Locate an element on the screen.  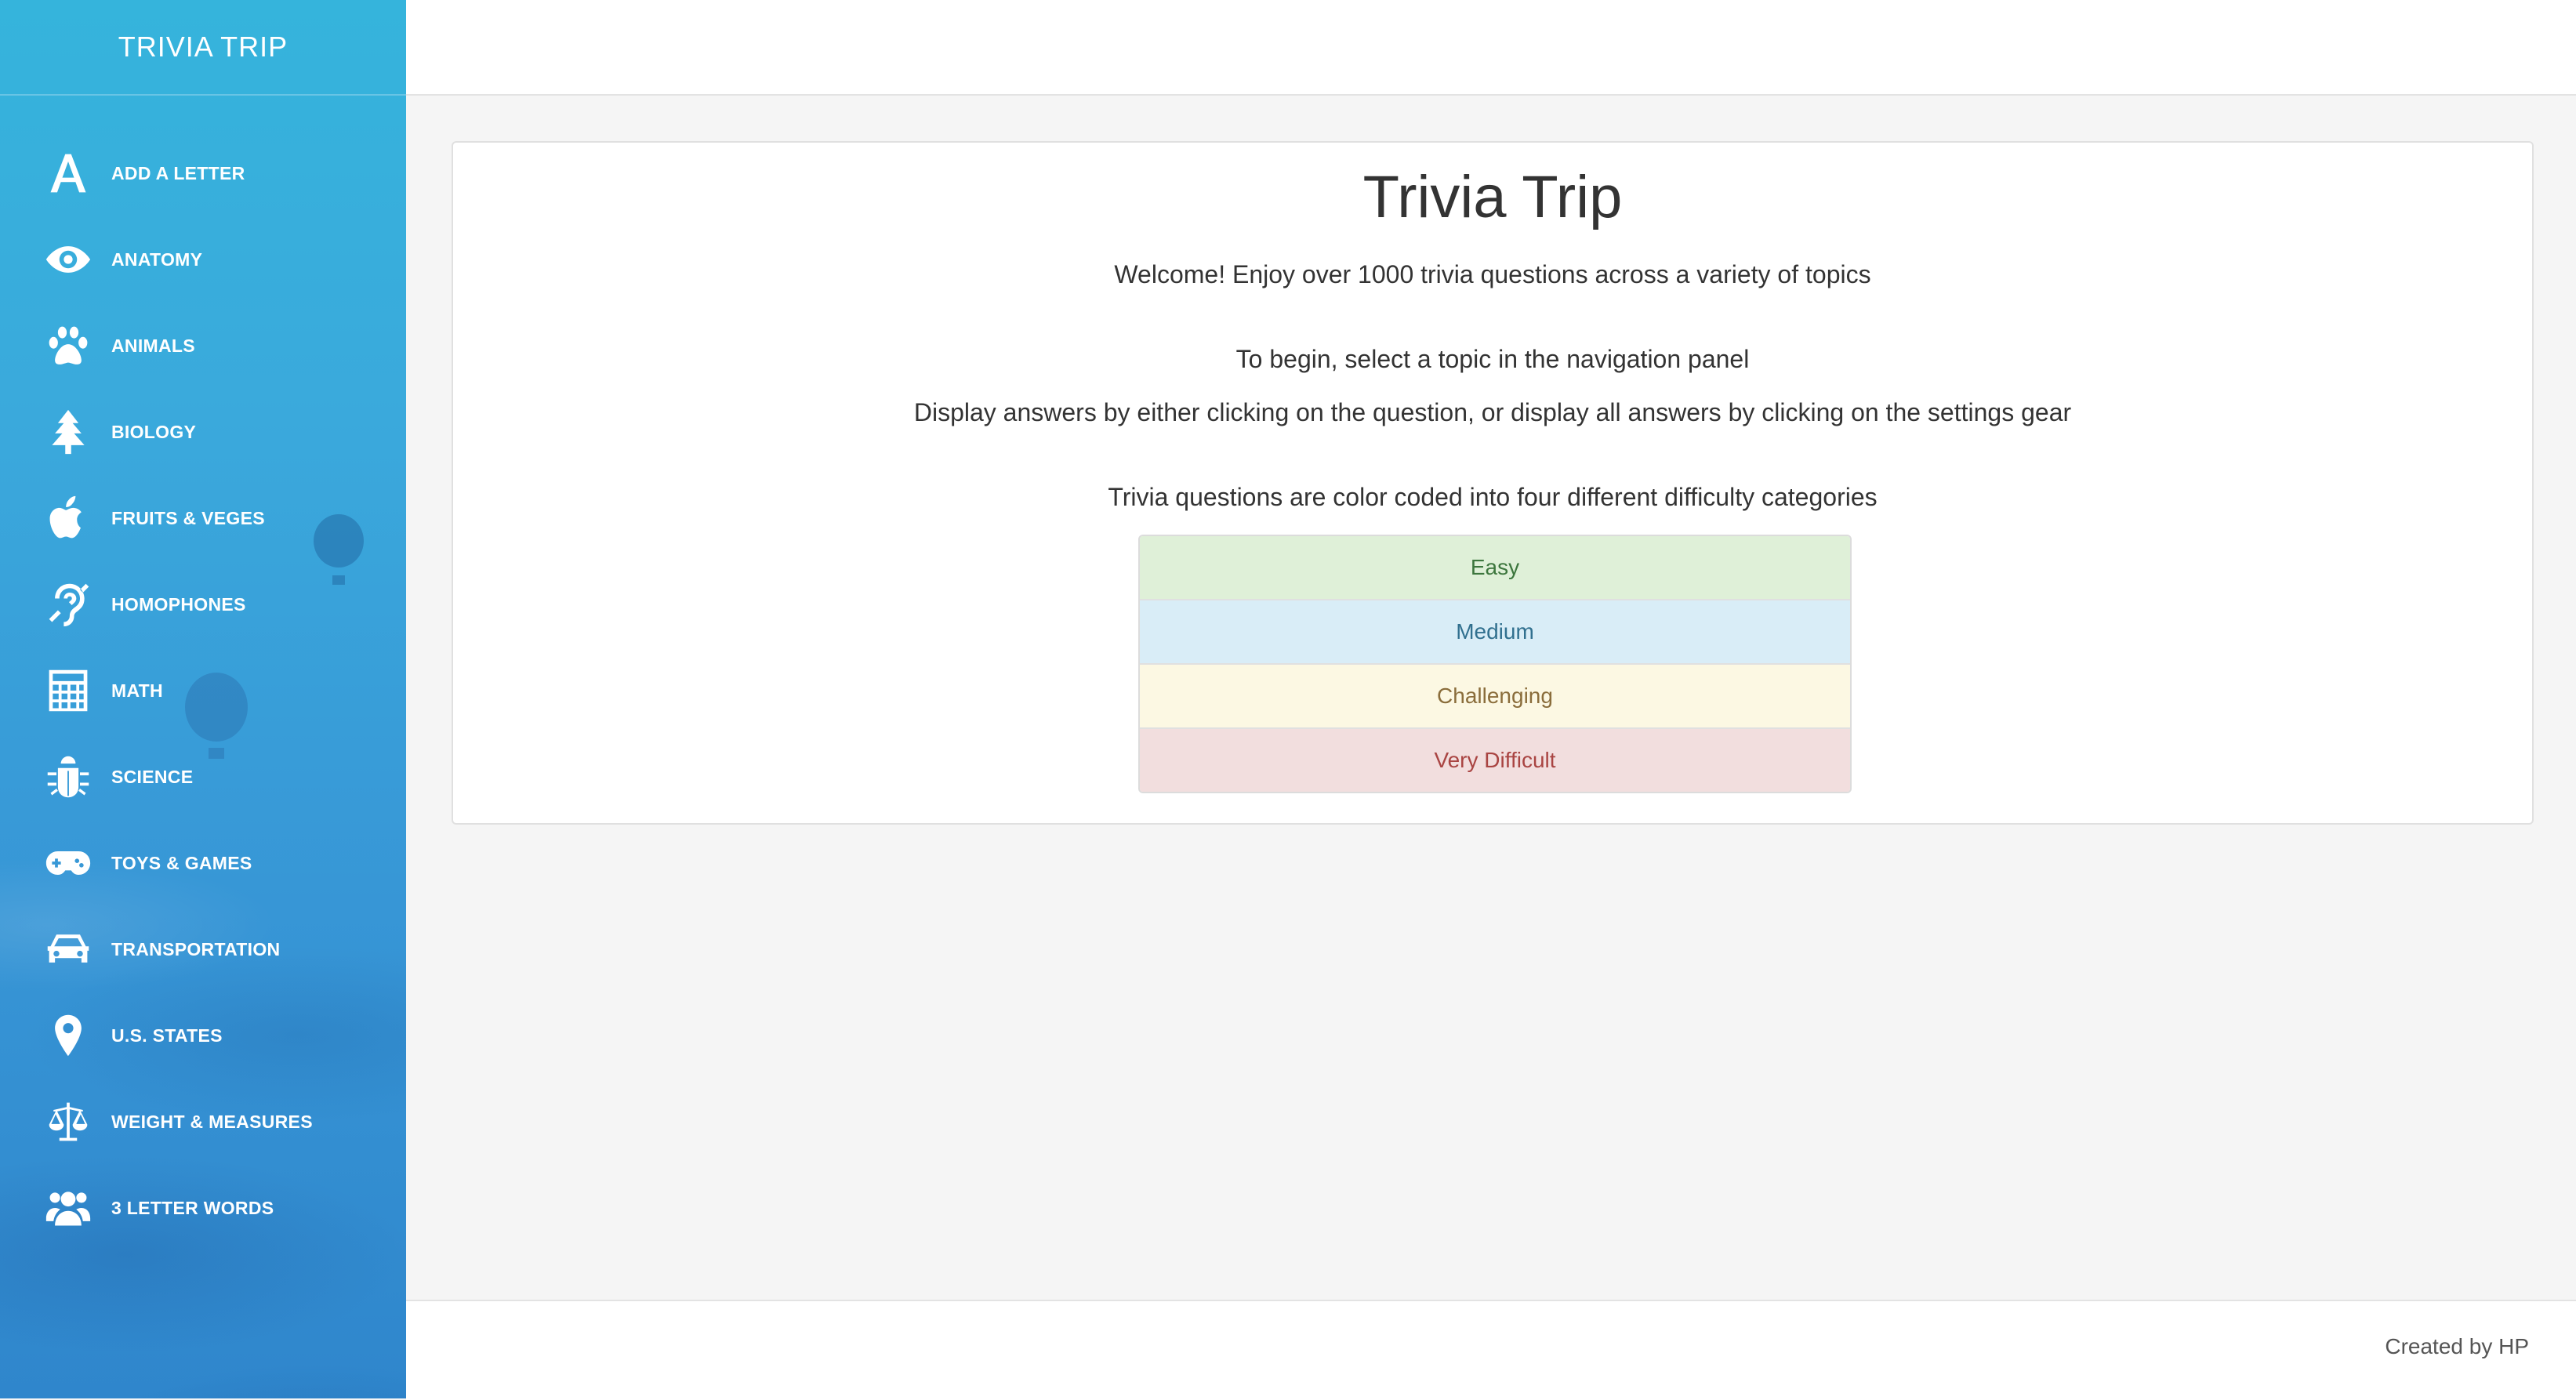
bug-icon is located at coordinates (68, 777).